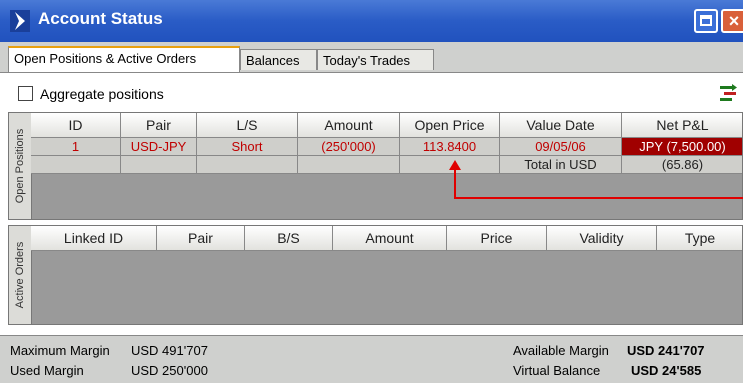 This screenshot has height=383, width=743. What do you see at coordinates (728, 93) in the screenshot?
I see `aggregate-settings-icon` at bounding box center [728, 93].